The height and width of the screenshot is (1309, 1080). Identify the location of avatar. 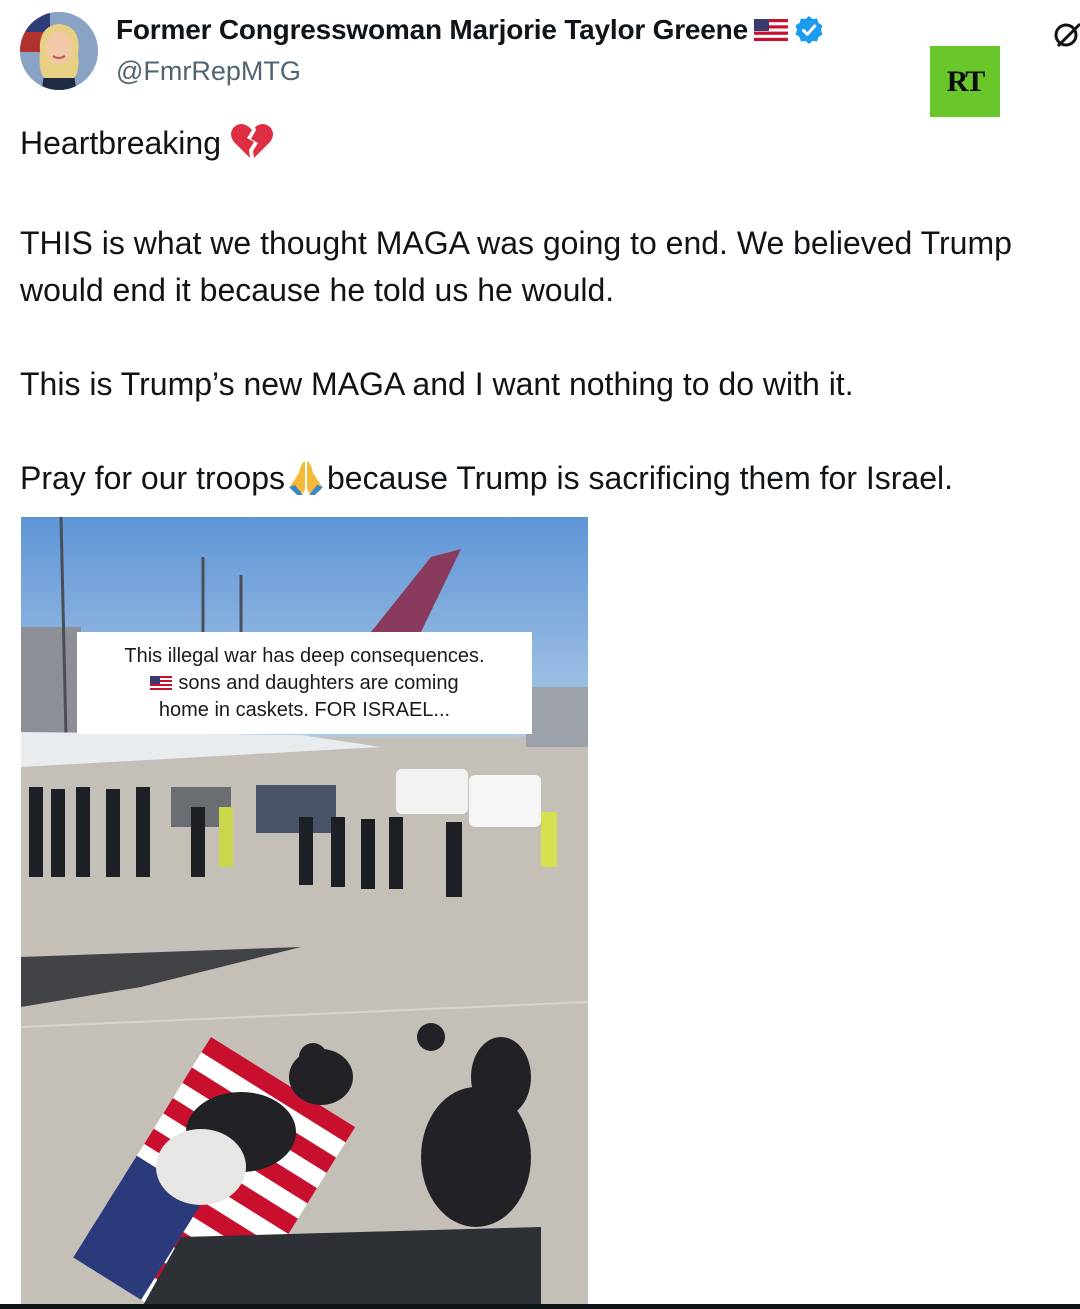
(59, 51).